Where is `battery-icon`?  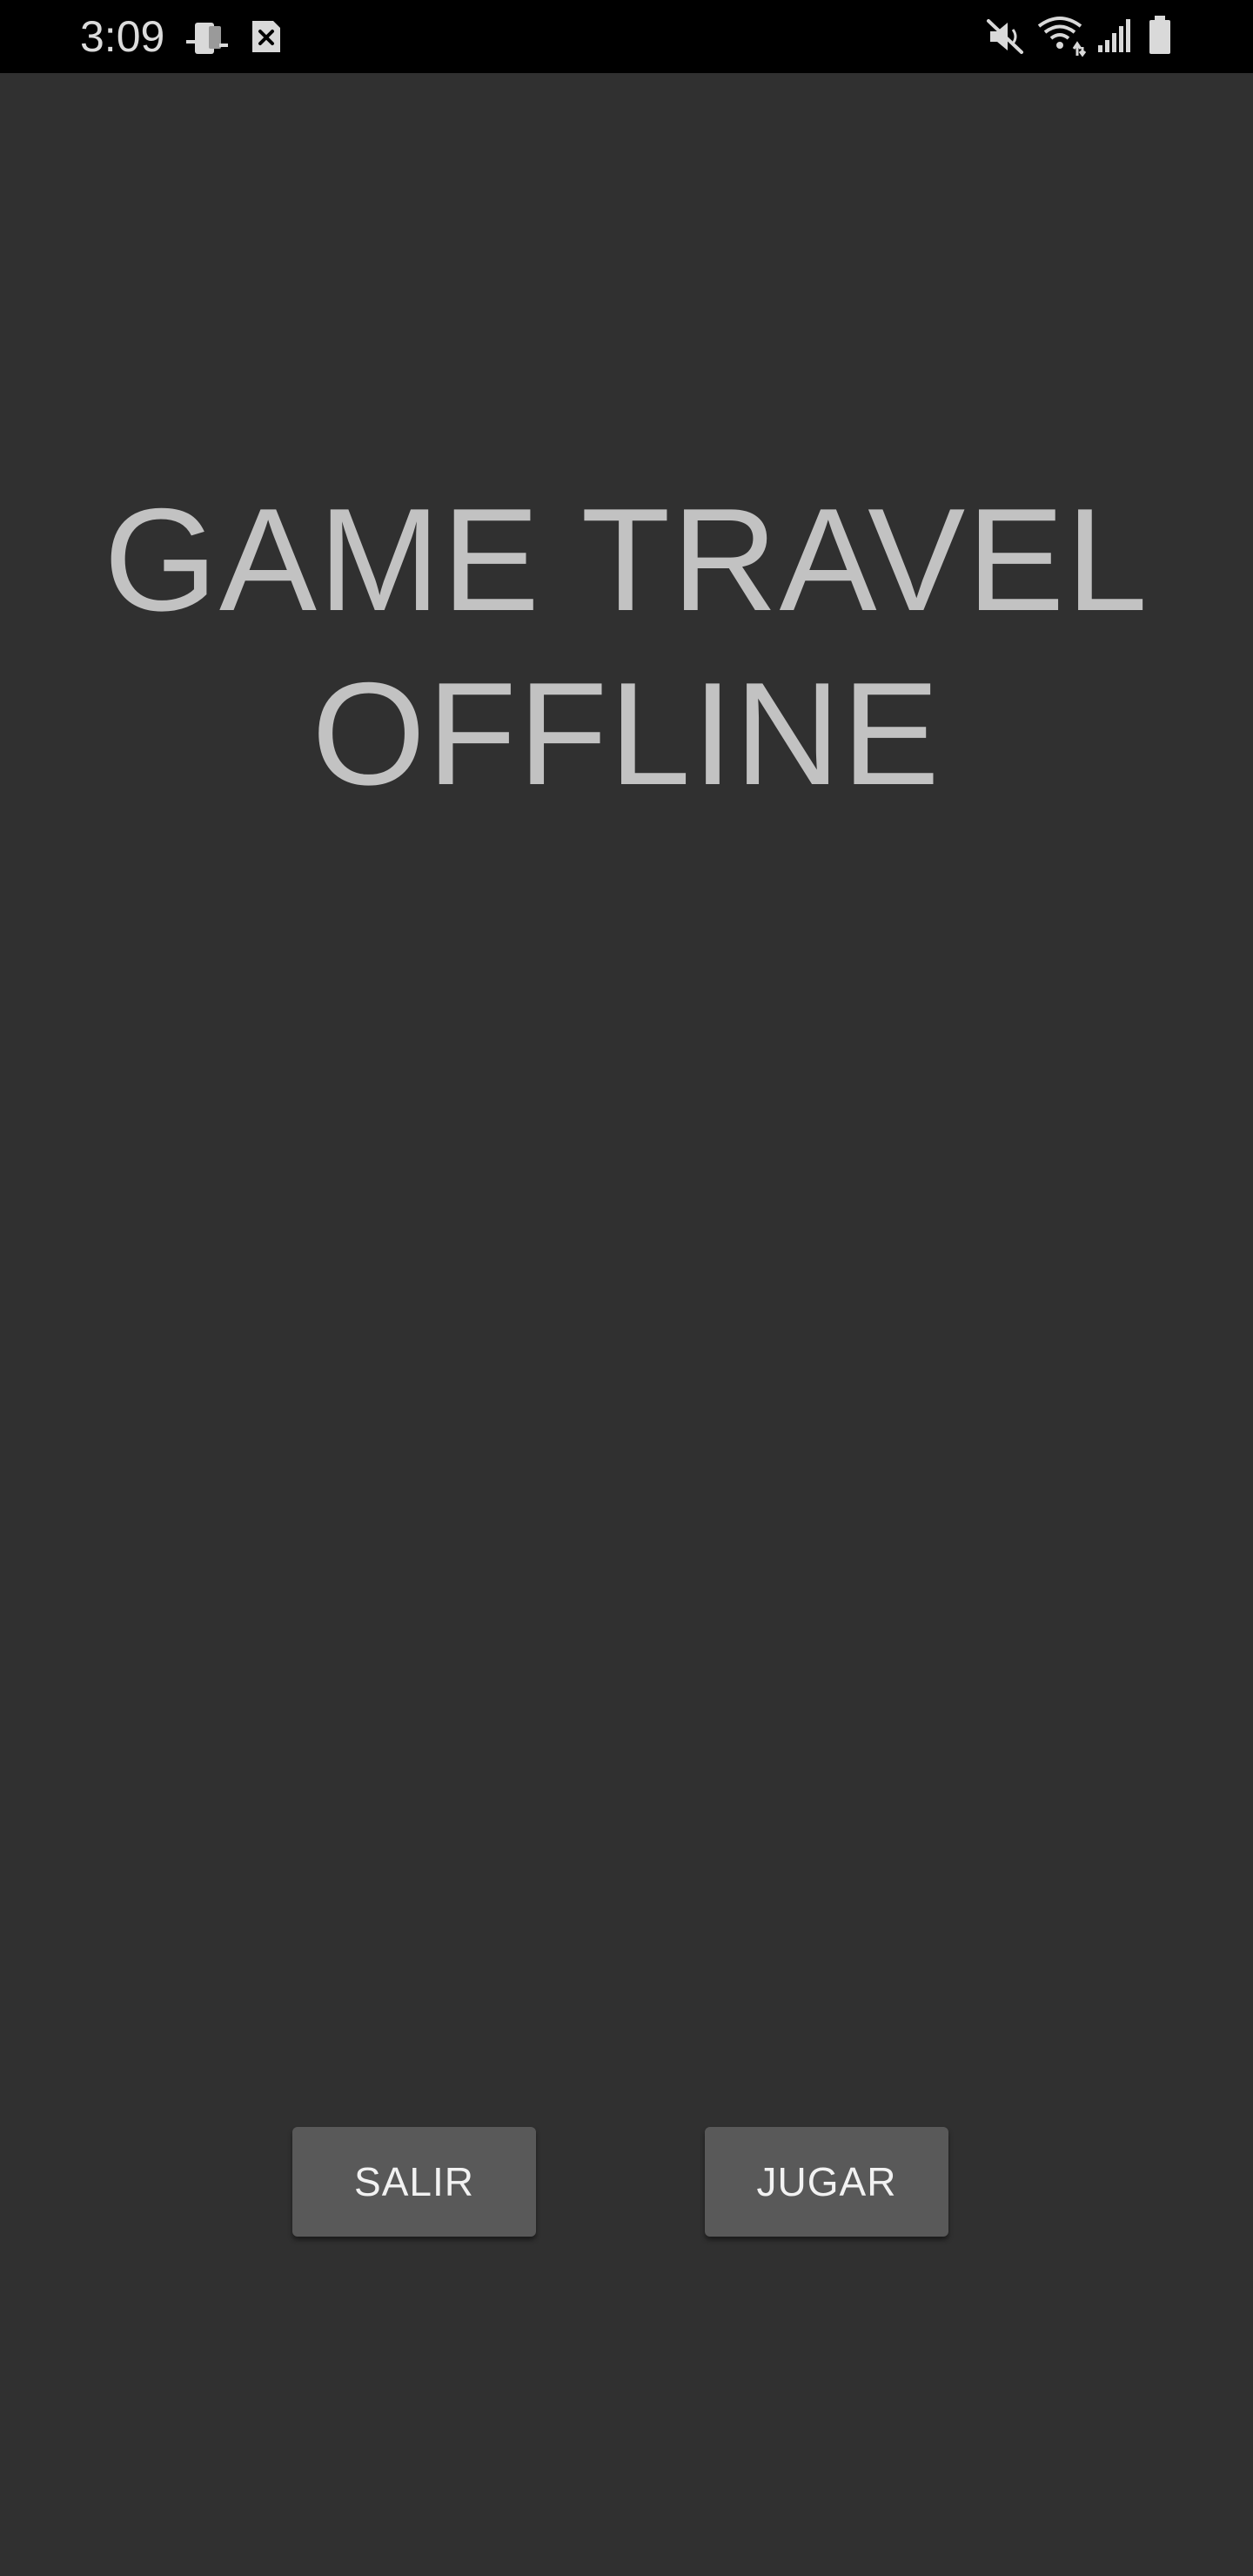 battery-icon is located at coordinates (1159, 35).